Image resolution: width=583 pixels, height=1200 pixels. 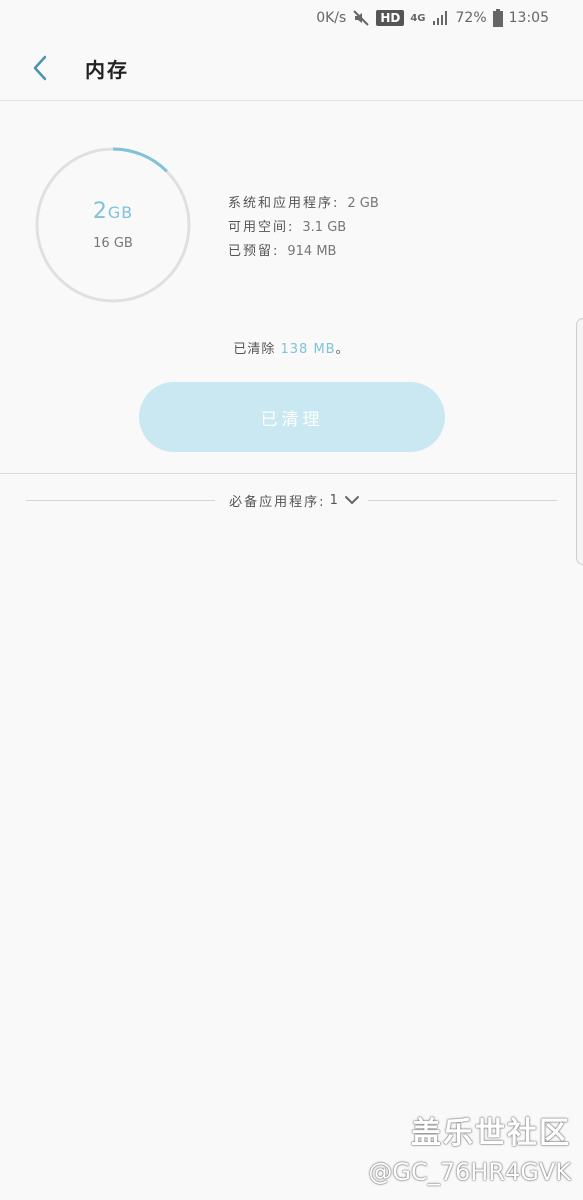 What do you see at coordinates (107, 69) in the screenshot?
I see `page-title: 内存` at bounding box center [107, 69].